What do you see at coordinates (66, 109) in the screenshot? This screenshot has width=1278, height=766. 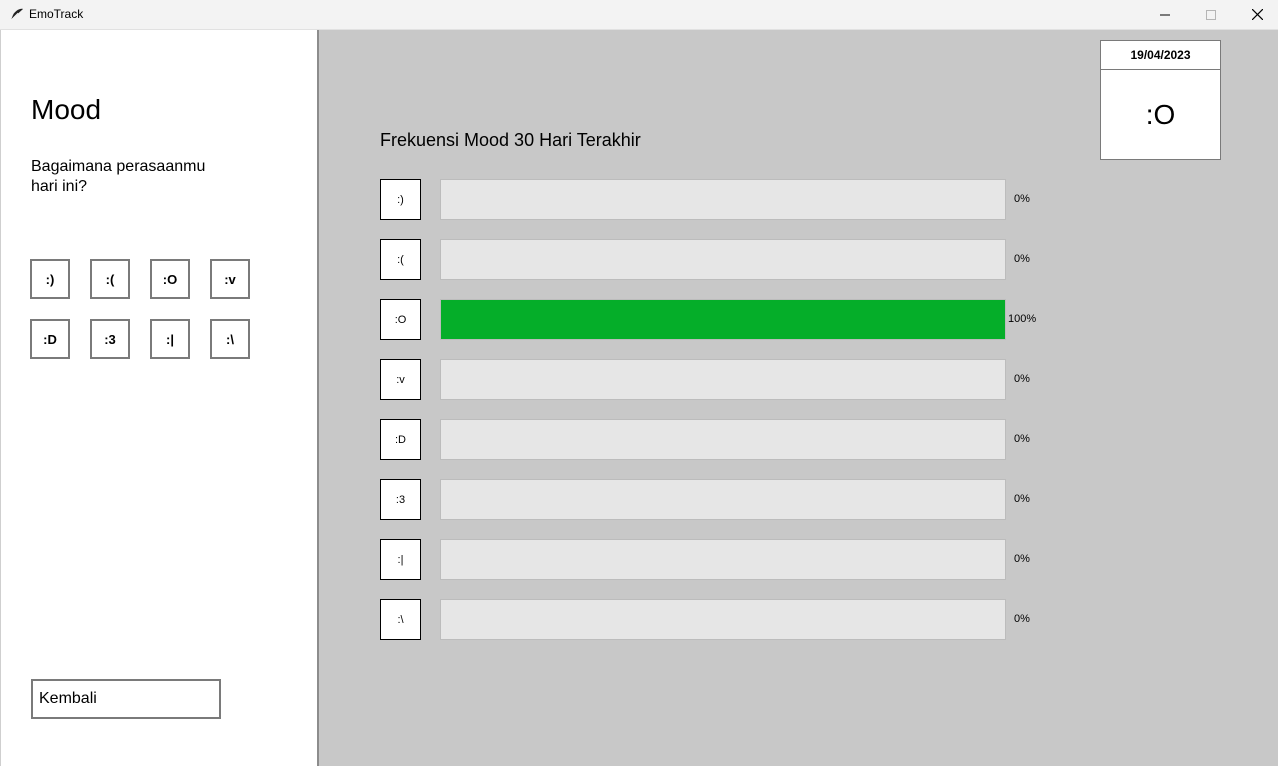 I see `page-title: Mood` at bounding box center [66, 109].